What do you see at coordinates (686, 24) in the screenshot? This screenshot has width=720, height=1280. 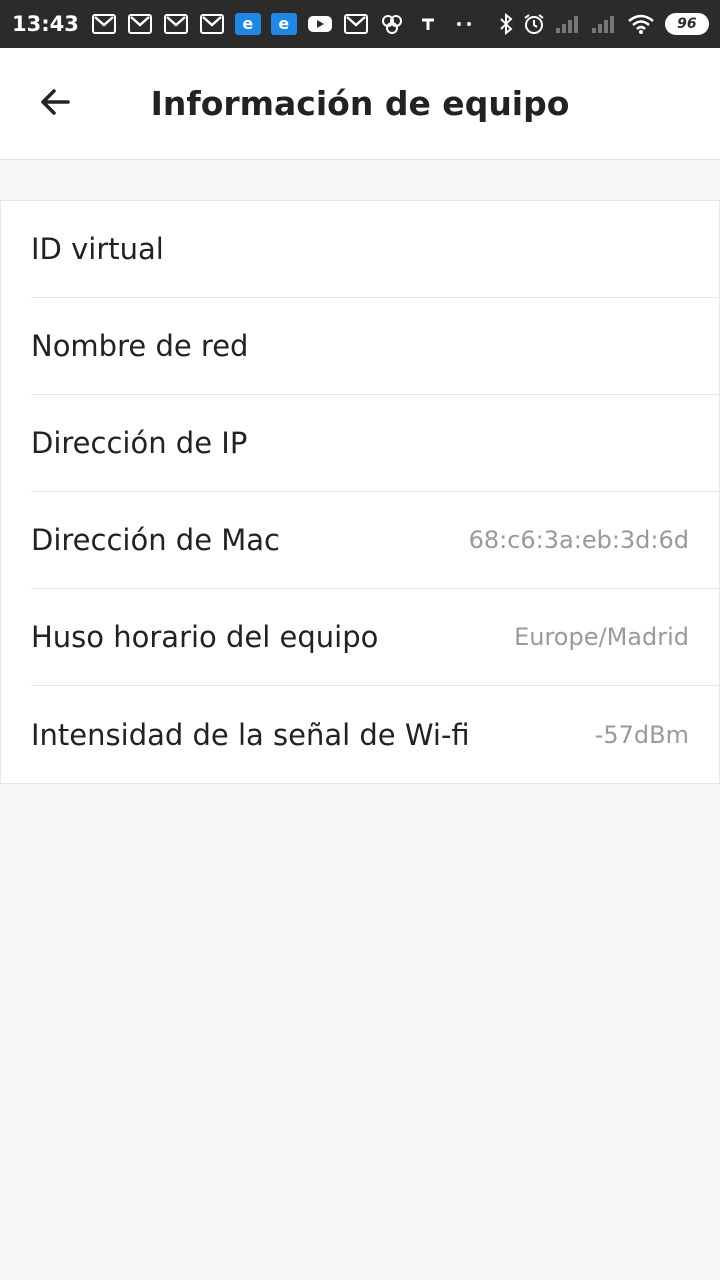 I see `battery-icon: 96` at bounding box center [686, 24].